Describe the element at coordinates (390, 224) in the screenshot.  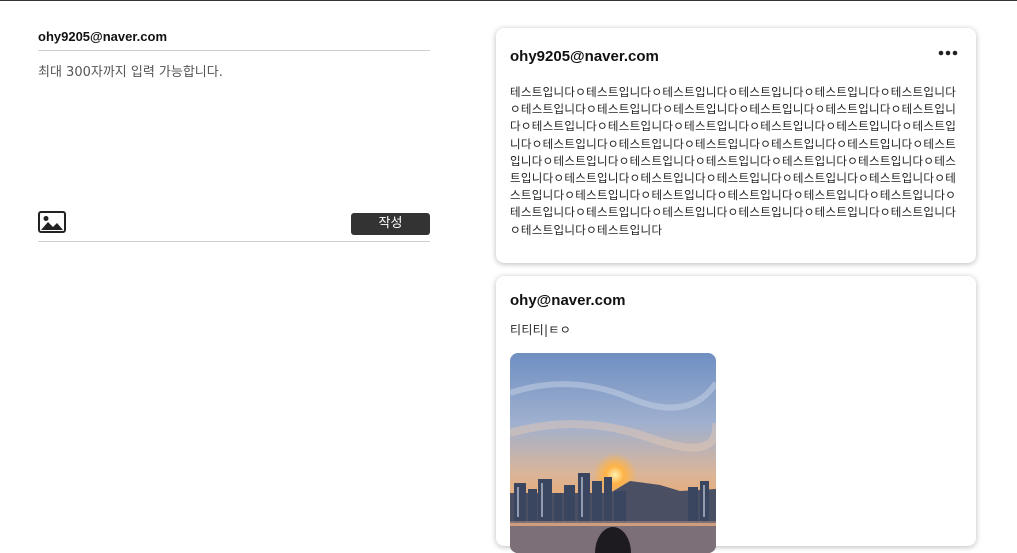
I see `submit-post-button: 작성` at that location.